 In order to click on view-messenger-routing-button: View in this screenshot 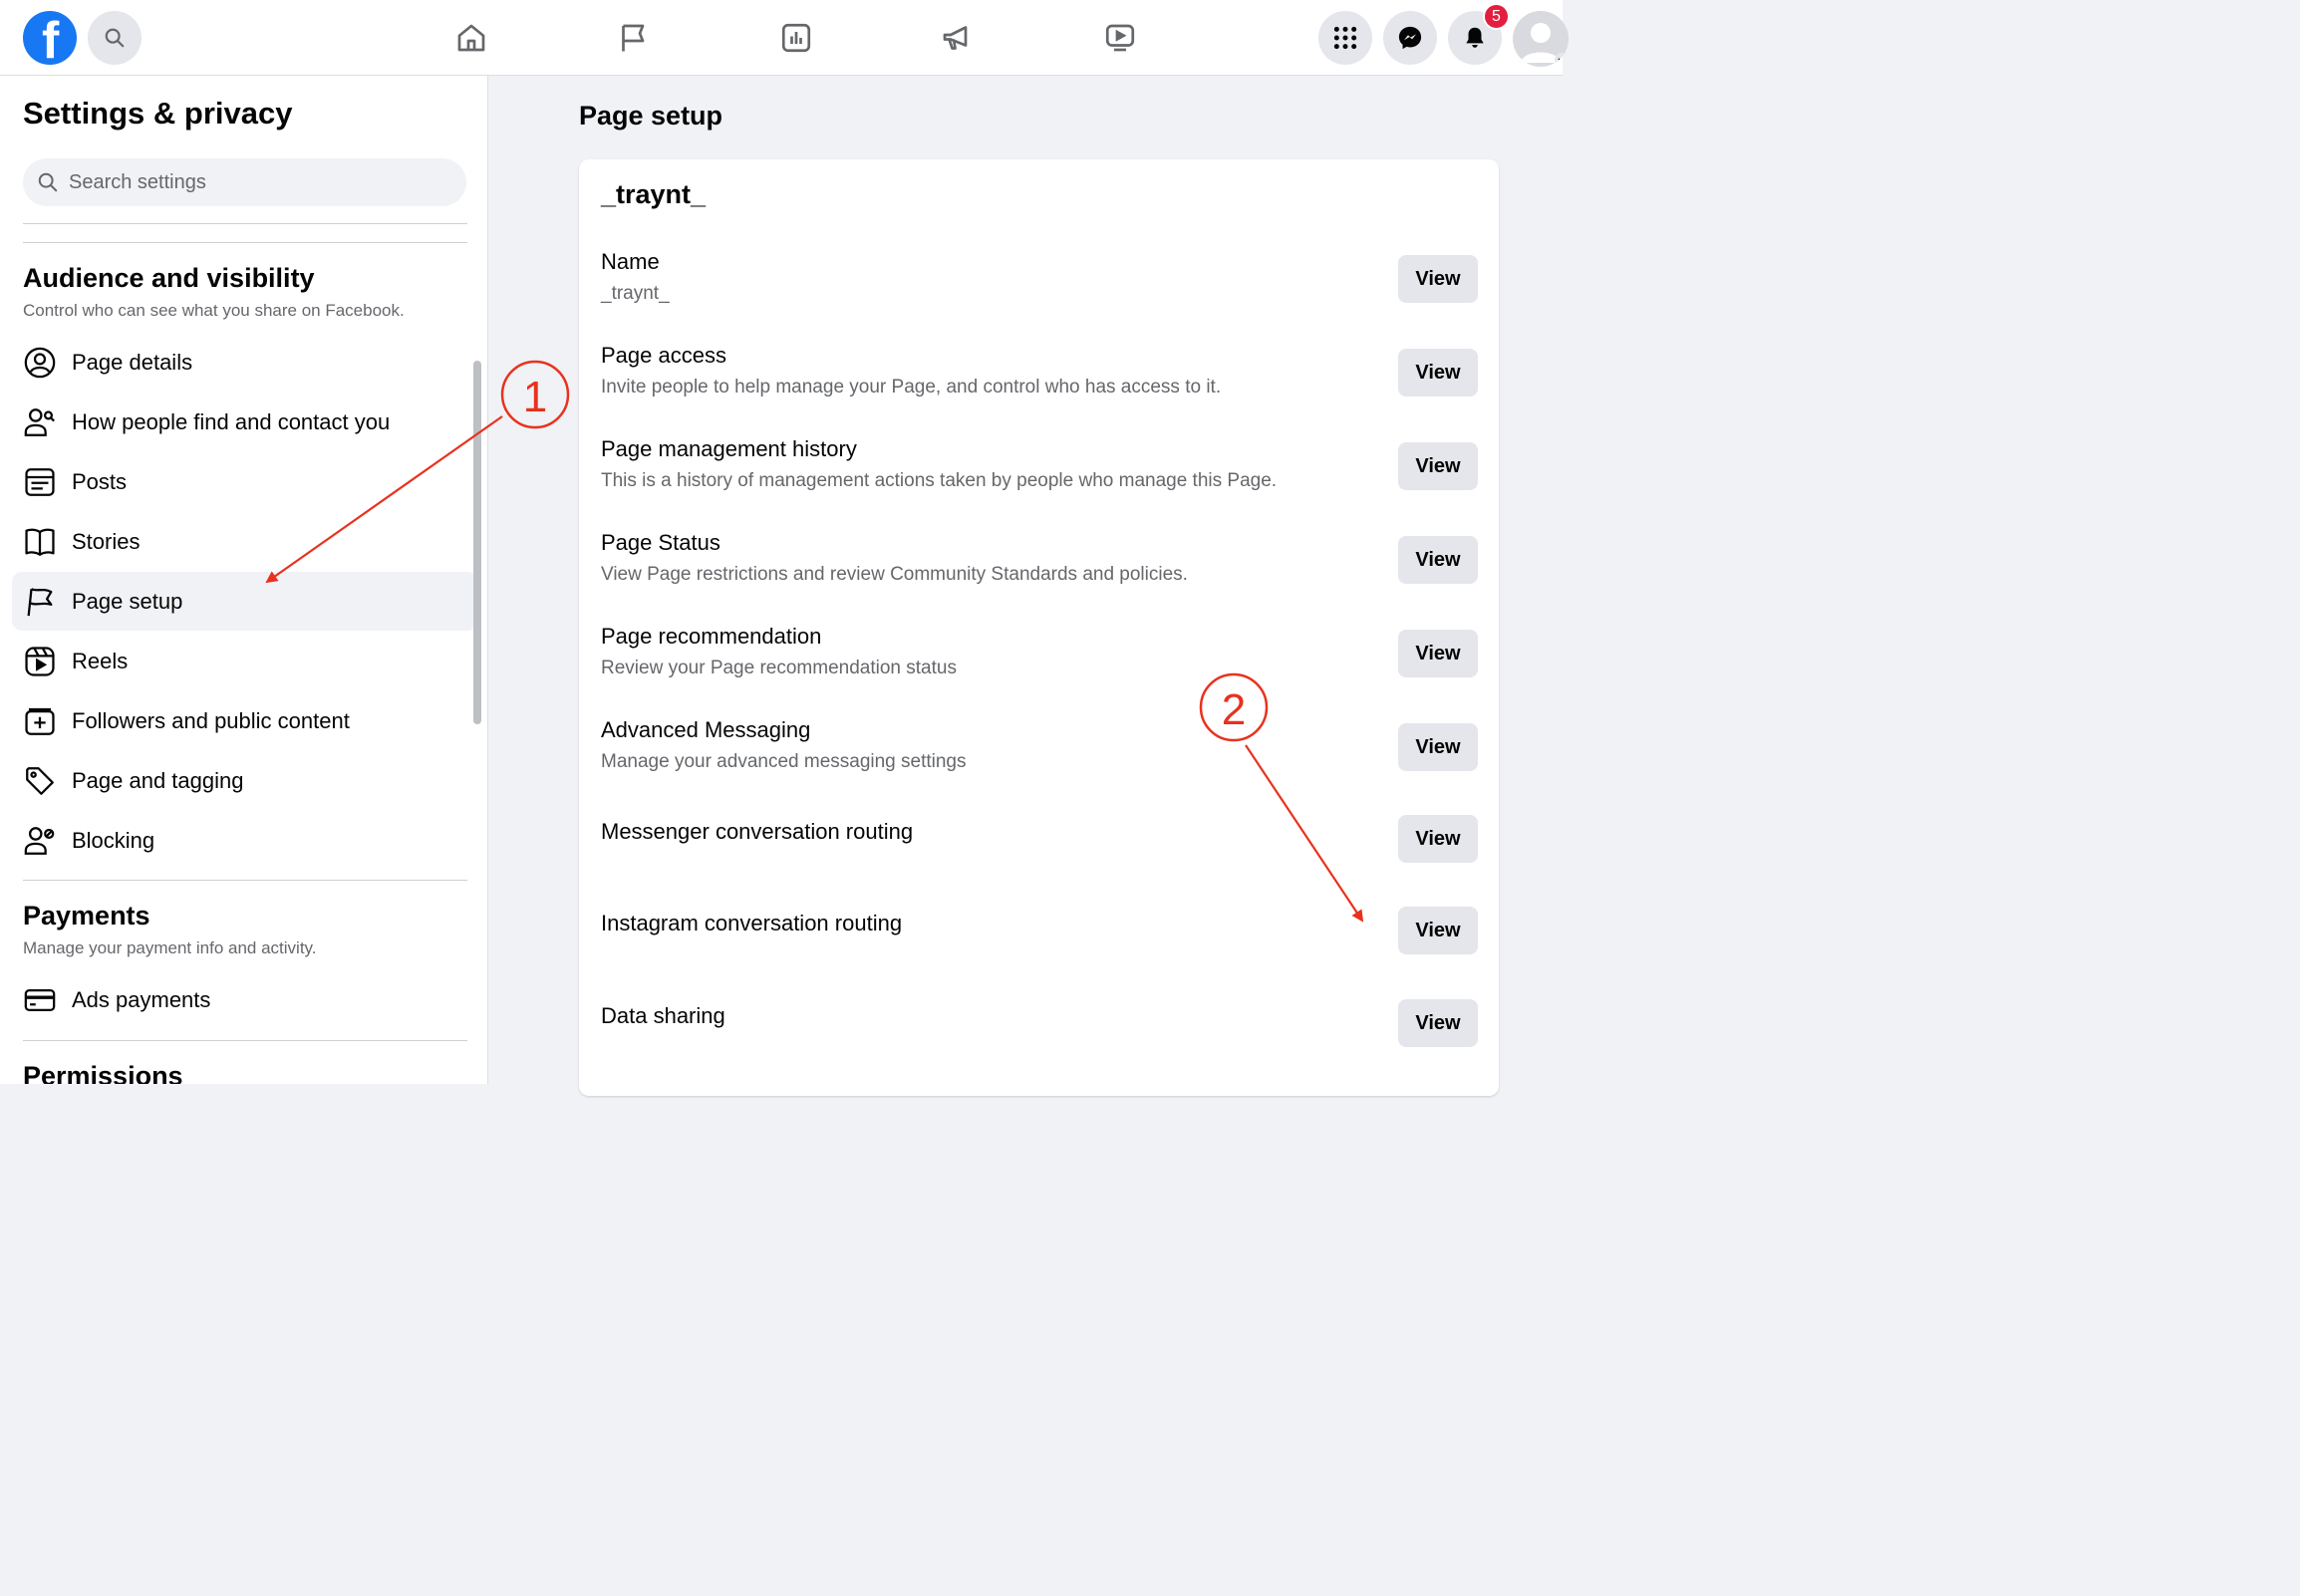, I will do `click(1438, 839)`.